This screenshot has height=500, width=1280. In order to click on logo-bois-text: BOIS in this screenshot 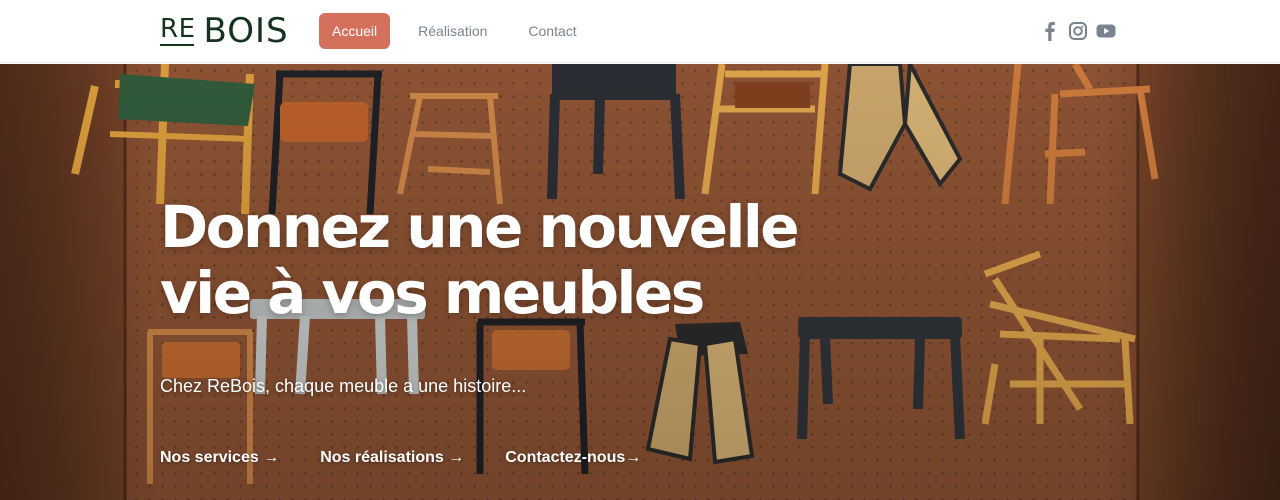, I will do `click(246, 31)`.